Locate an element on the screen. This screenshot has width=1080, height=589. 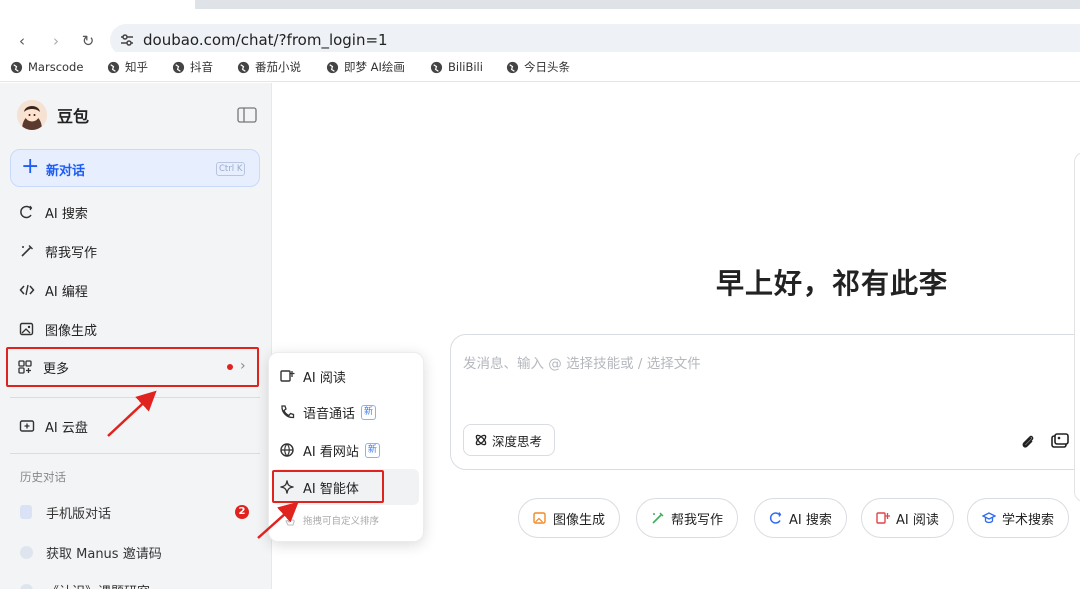
quick-chip-ai-reading: AI 阅读 is located at coordinates (907, 518).